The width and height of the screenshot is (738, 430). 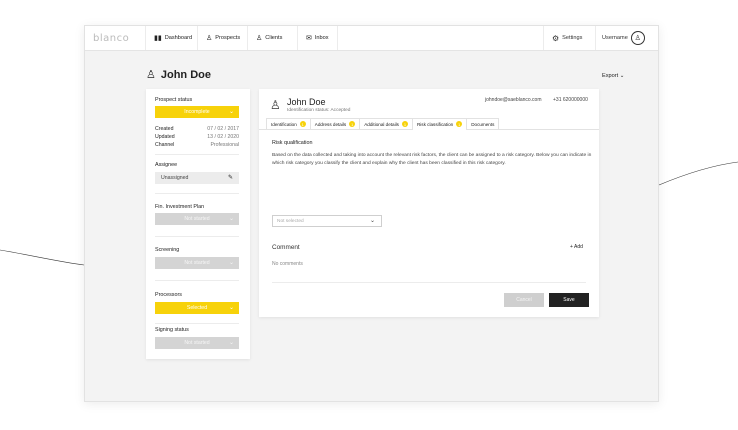 What do you see at coordinates (319, 110) in the screenshot?
I see `identification-status: Identification status: Accepted` at bounding box center [319, 110].